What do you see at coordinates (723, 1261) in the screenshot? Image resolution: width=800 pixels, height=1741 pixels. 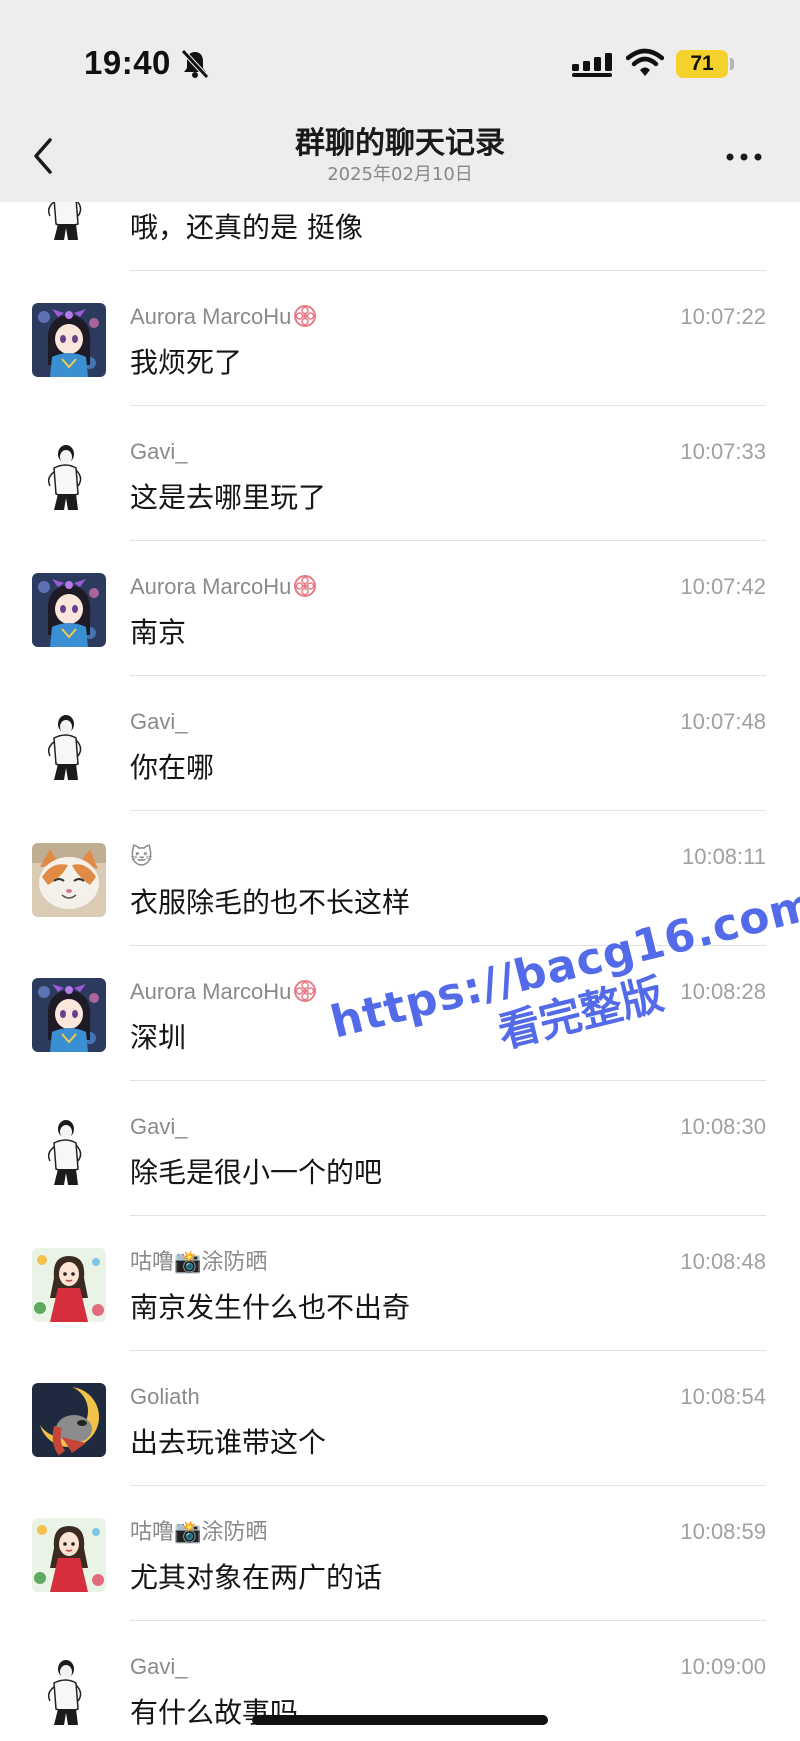 I see `message-time: 10:08:48` at bounding box center [723, 1261].